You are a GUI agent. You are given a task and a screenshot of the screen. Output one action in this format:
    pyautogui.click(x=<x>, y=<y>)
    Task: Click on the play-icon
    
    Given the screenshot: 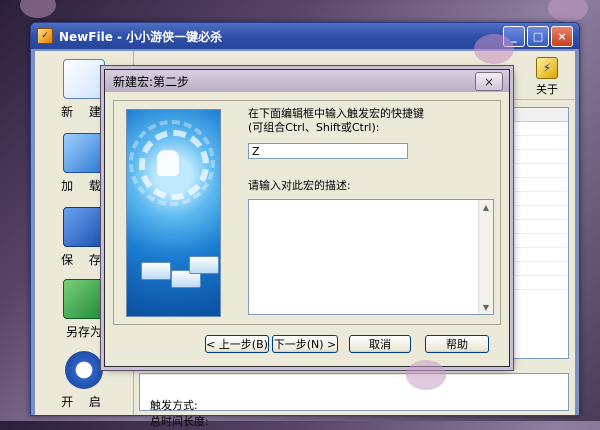 What is the action you would take?
    pyautogui.click(x=84, y=370)
    